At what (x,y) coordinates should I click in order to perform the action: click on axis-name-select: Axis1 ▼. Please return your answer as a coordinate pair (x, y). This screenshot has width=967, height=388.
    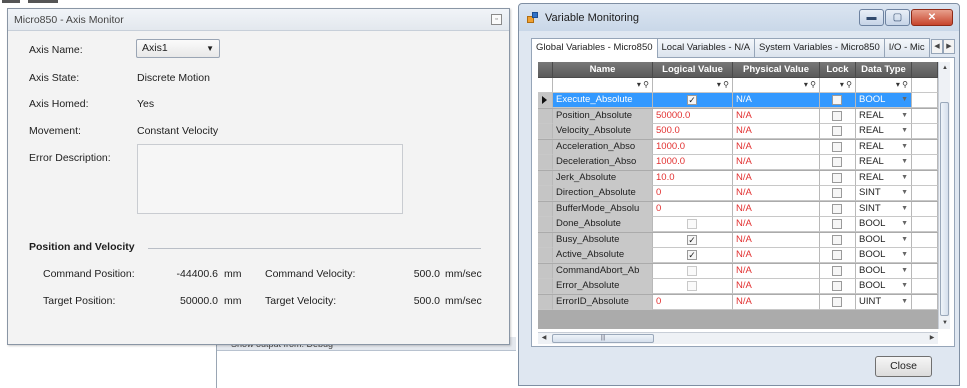
    Looking at the image, I should click on (178, 48).